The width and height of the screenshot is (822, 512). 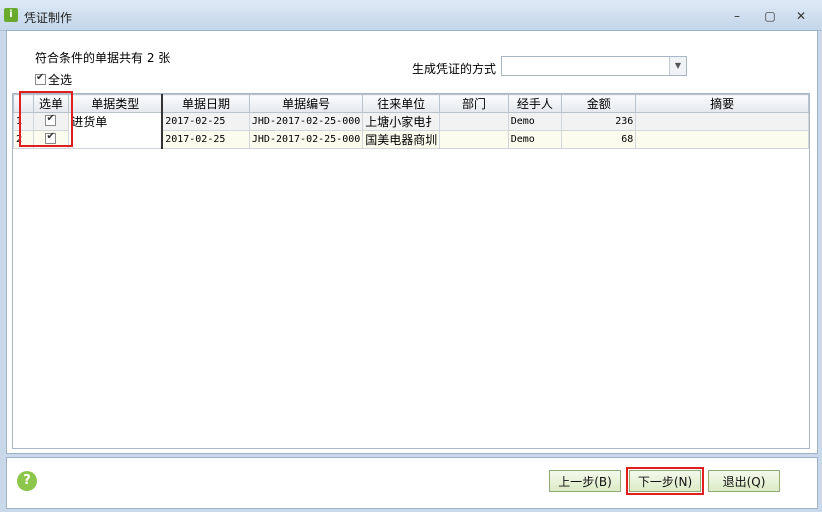 I want to click on select-all-label: 全选, so click(x=60, y=80).